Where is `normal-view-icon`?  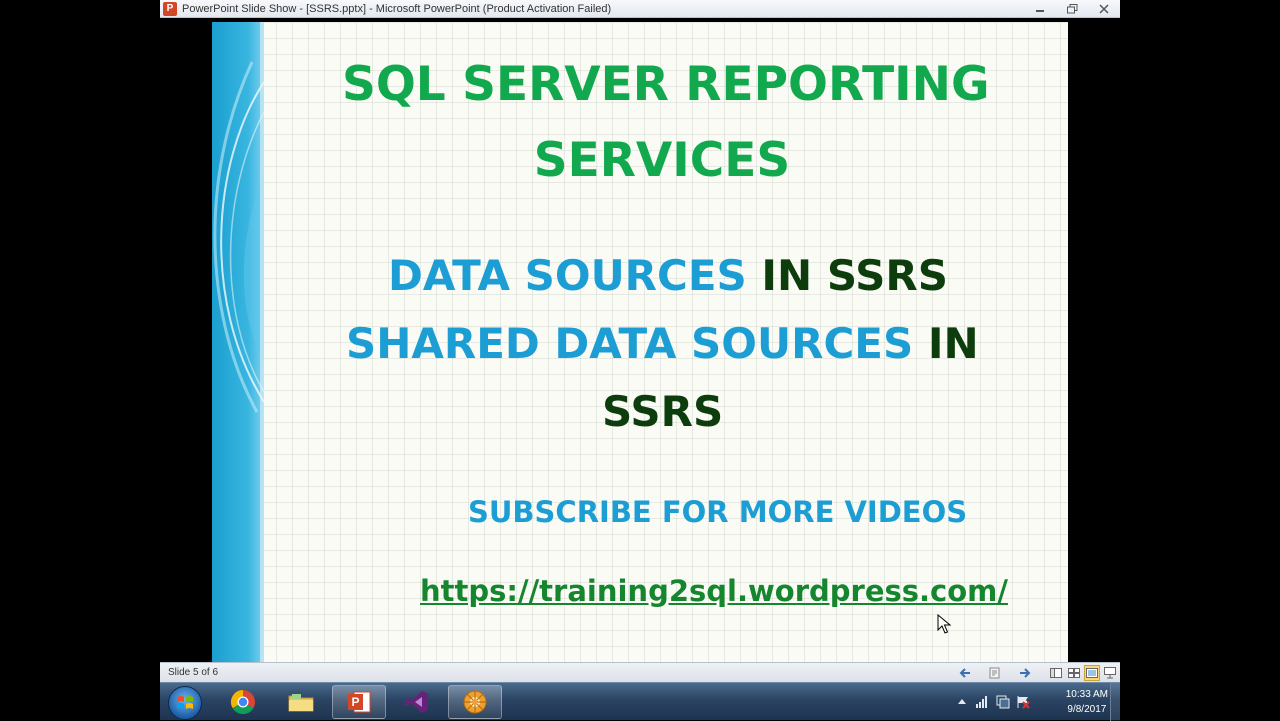
normal-view-icon is located at coordinates (1056, 673).